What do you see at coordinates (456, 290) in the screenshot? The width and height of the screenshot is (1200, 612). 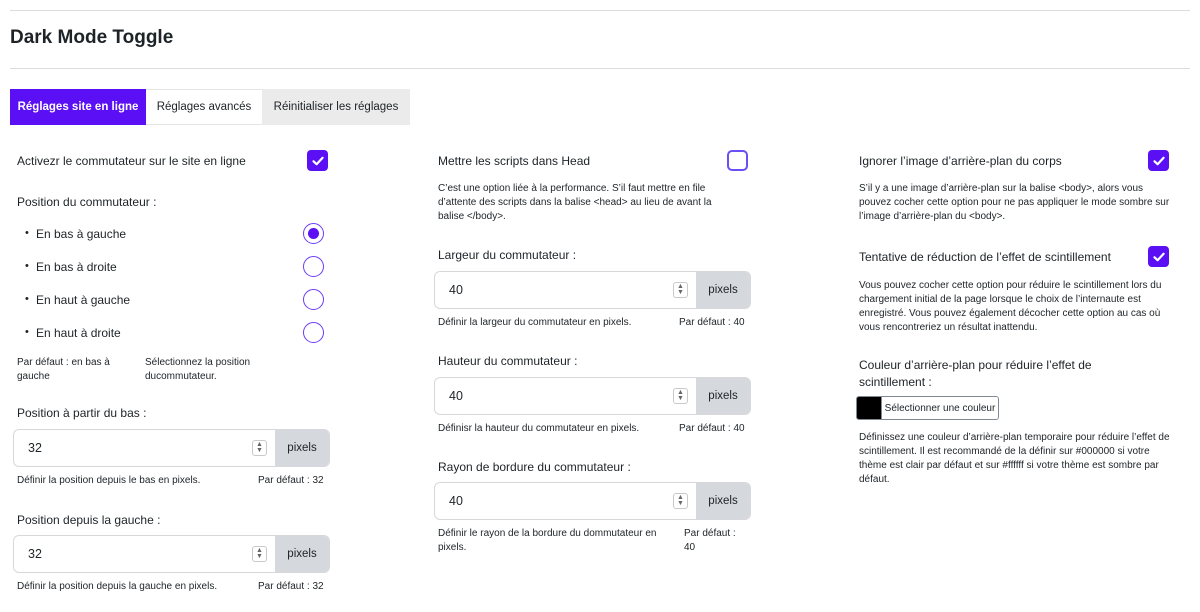 I see `toggle-width-value: 40` at bounding box center [456, 290].